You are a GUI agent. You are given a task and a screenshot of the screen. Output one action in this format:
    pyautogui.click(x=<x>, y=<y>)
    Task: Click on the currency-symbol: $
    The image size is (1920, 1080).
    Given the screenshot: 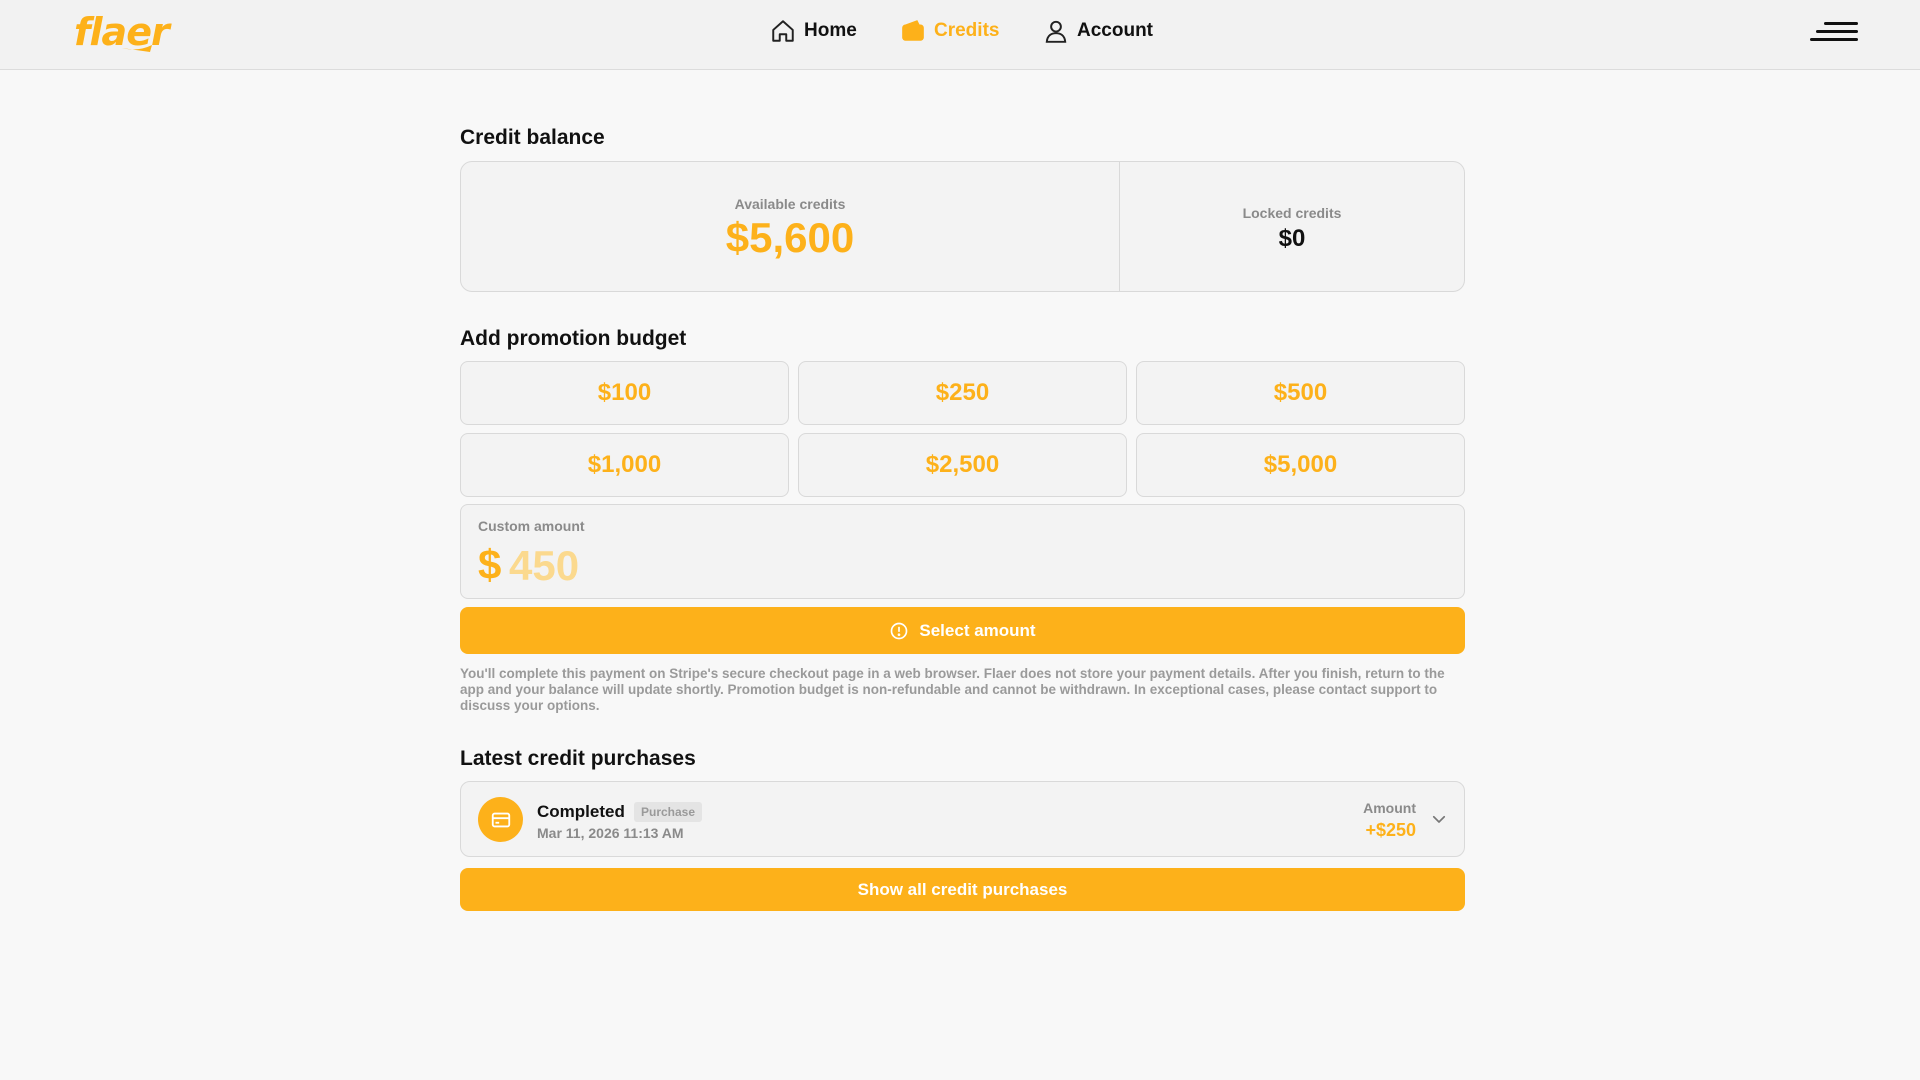 What is the action you would take?
    pyautogui.click(x=490, y=564)
    